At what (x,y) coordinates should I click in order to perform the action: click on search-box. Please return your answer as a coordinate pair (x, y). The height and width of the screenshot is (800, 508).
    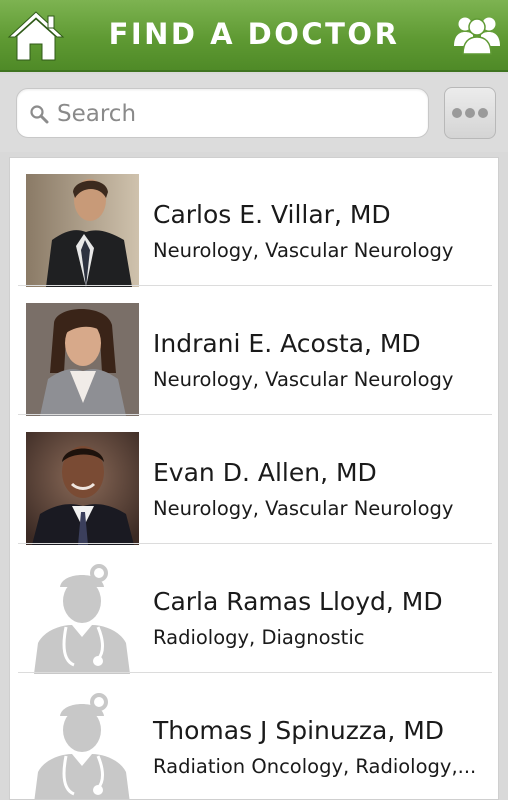
    Looking at the image, I should click on (222, 113).